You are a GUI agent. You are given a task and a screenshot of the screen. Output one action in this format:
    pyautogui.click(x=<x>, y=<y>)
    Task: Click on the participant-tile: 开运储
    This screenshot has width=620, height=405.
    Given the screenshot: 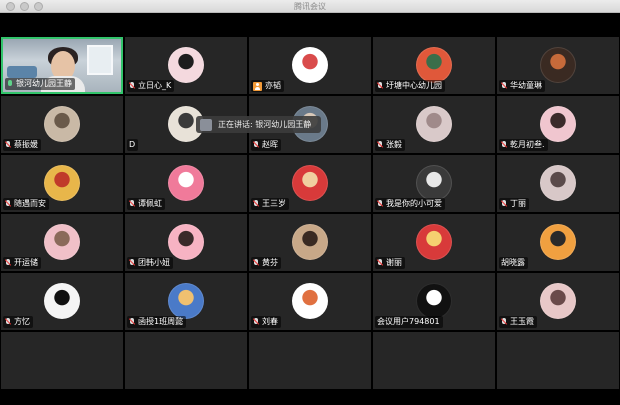 What is the action you would take?
    pyautogui.click(x=62, y=242)
    